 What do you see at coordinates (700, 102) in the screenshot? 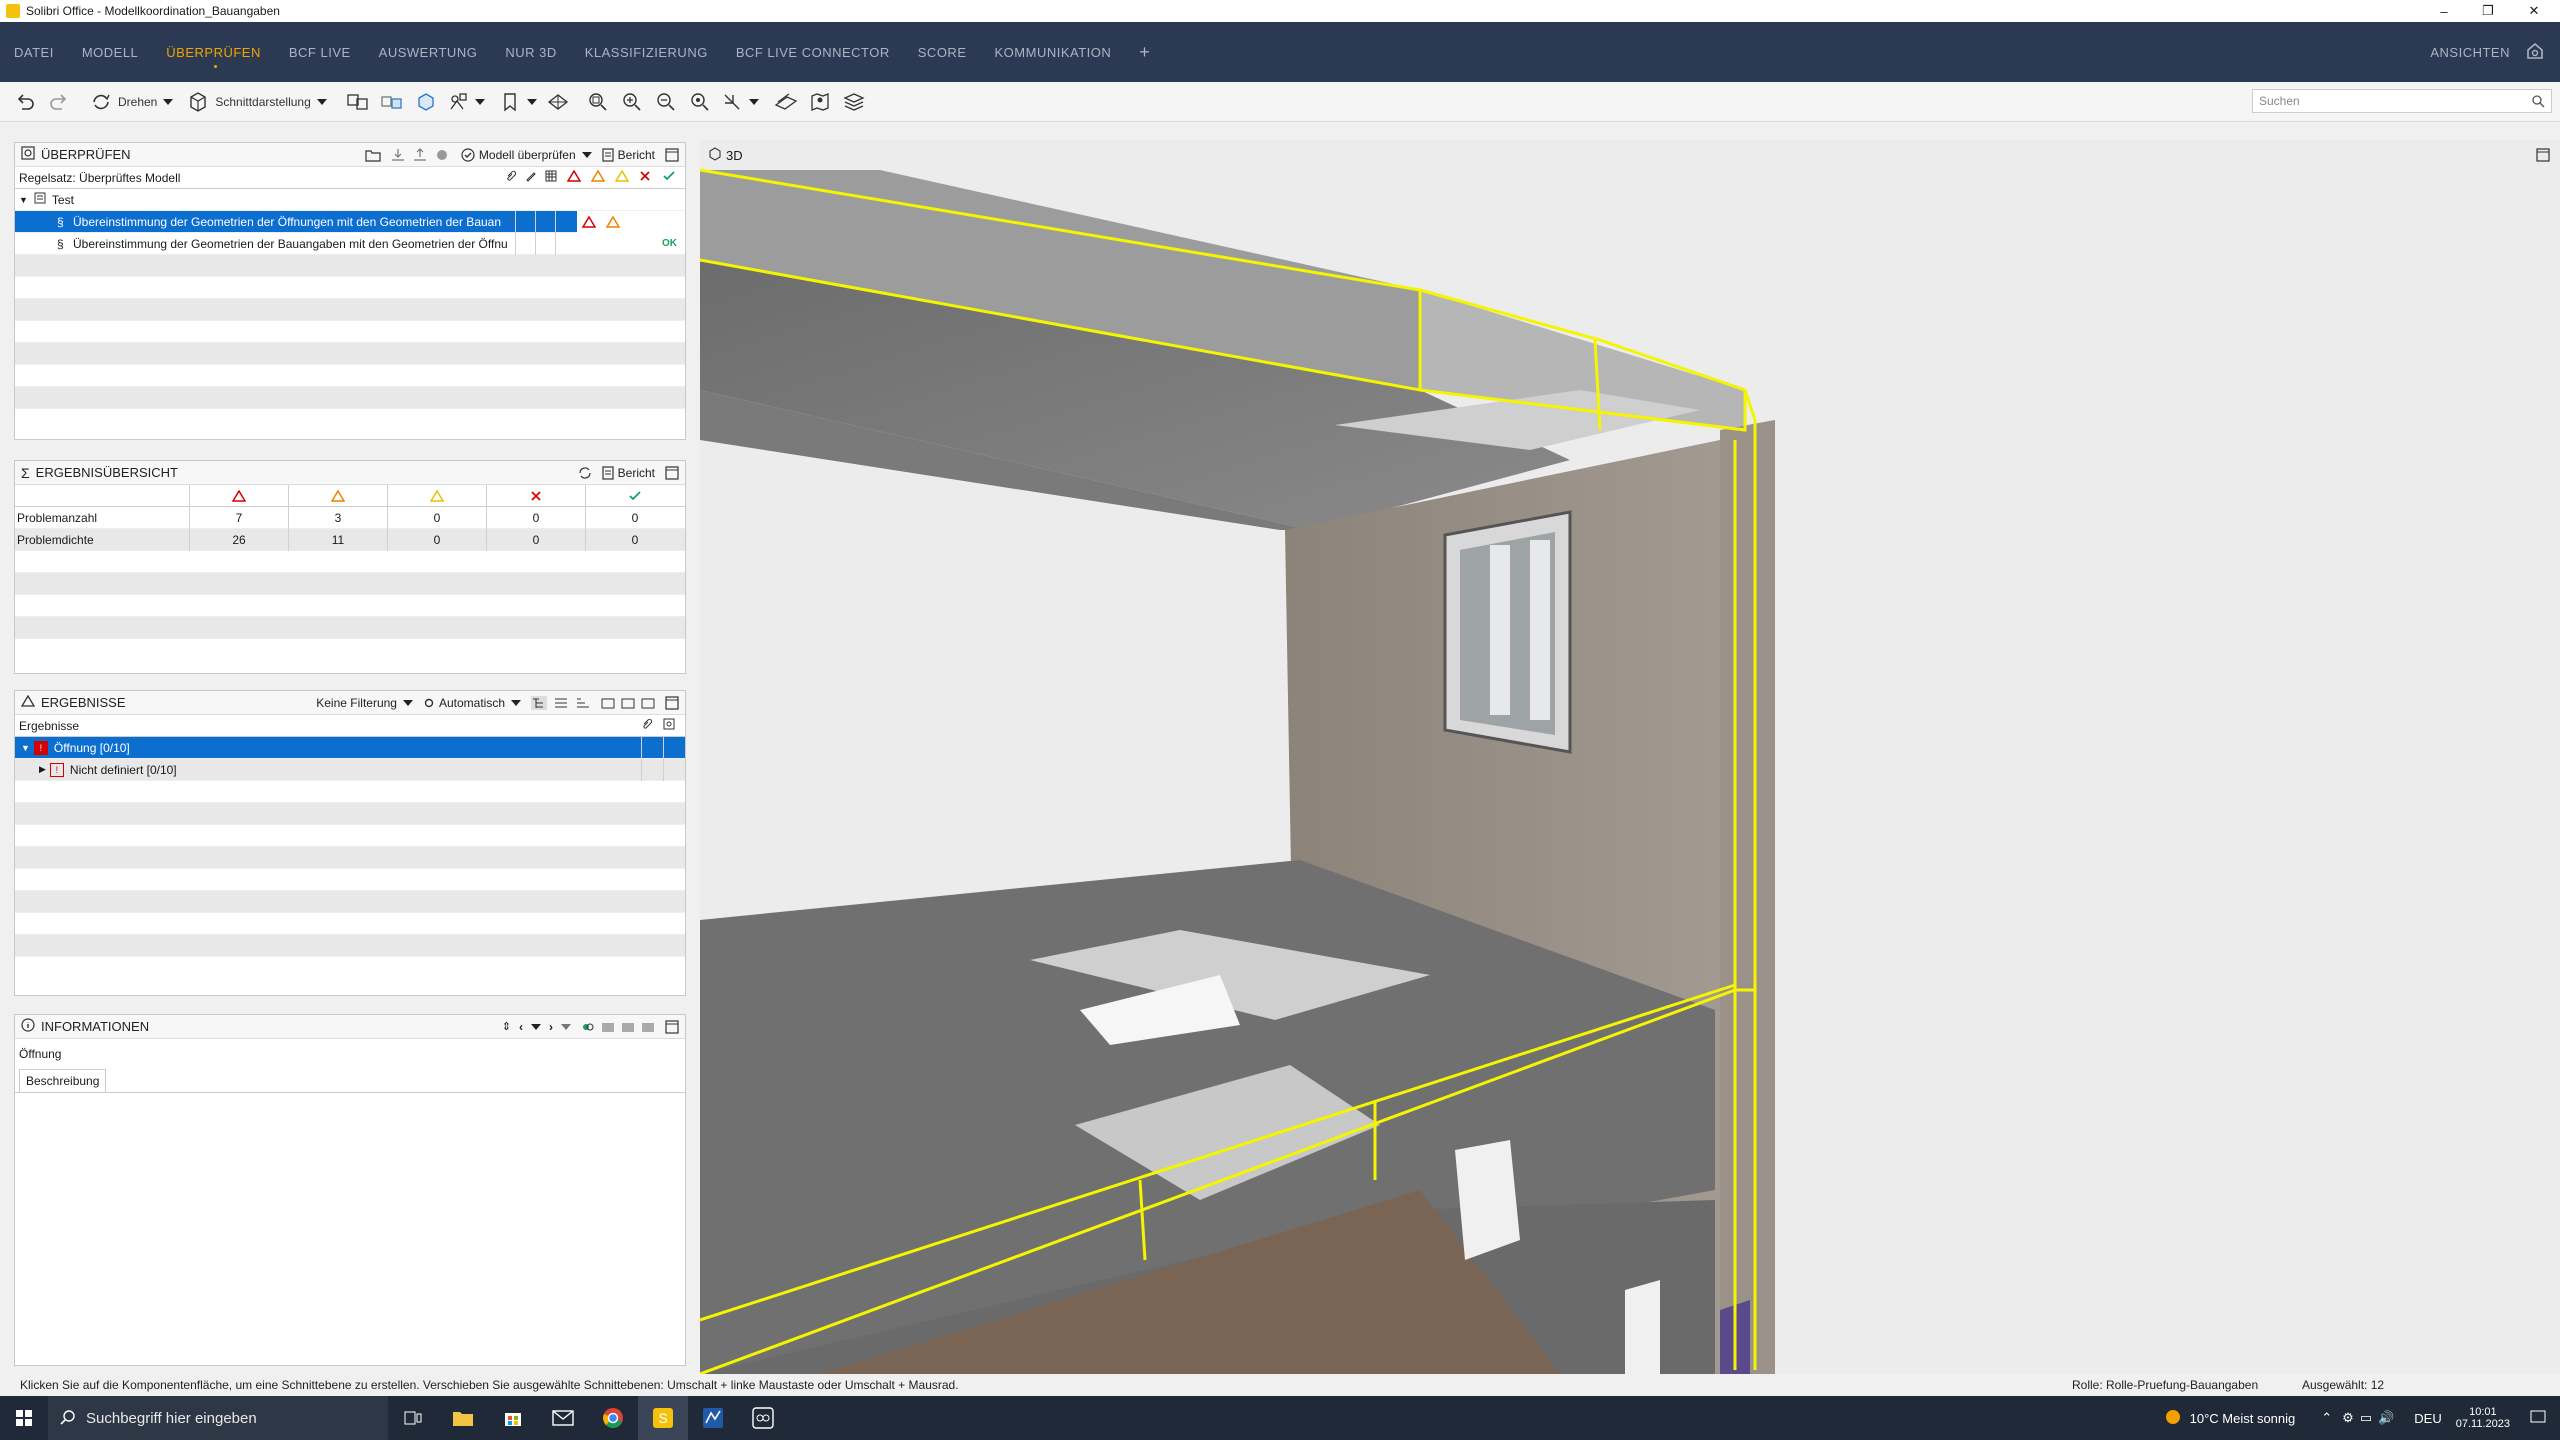
I see `zoom-selection-icon` at bounding box center [700, 102].